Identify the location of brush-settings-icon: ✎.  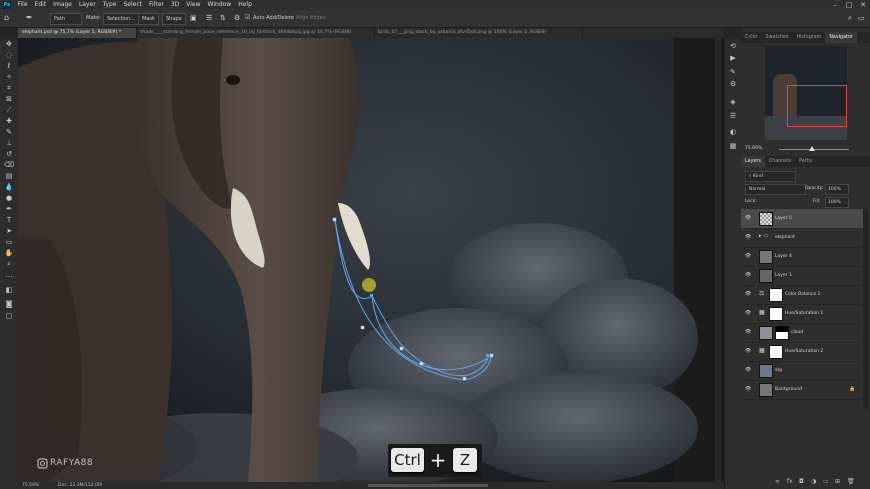
(733, 72).